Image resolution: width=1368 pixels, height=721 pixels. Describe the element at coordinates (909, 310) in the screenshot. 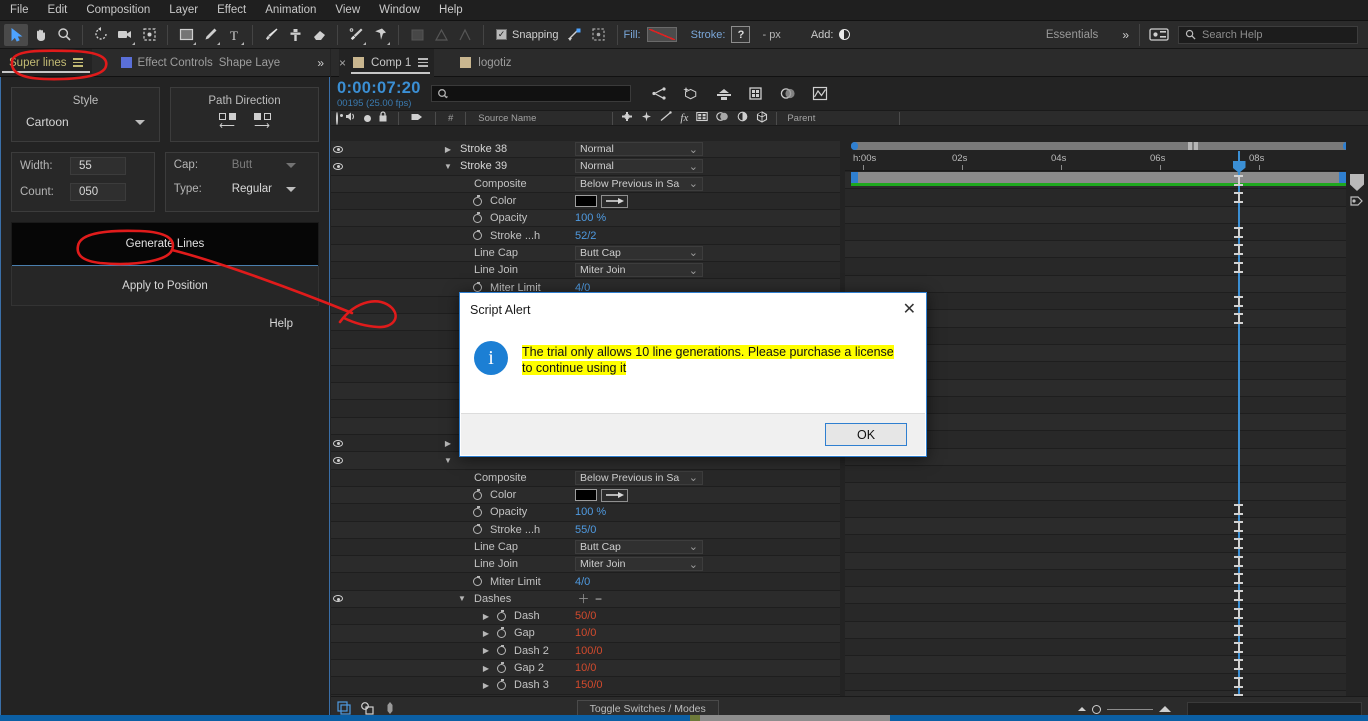

I see `close-icon: ✕` at that location.